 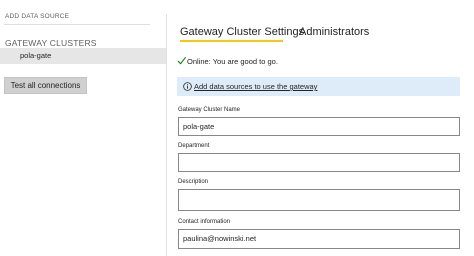 What do you see at coordinates (319, 200) in the screenshot?
I see `description-input` at bounding box center [319, 200].